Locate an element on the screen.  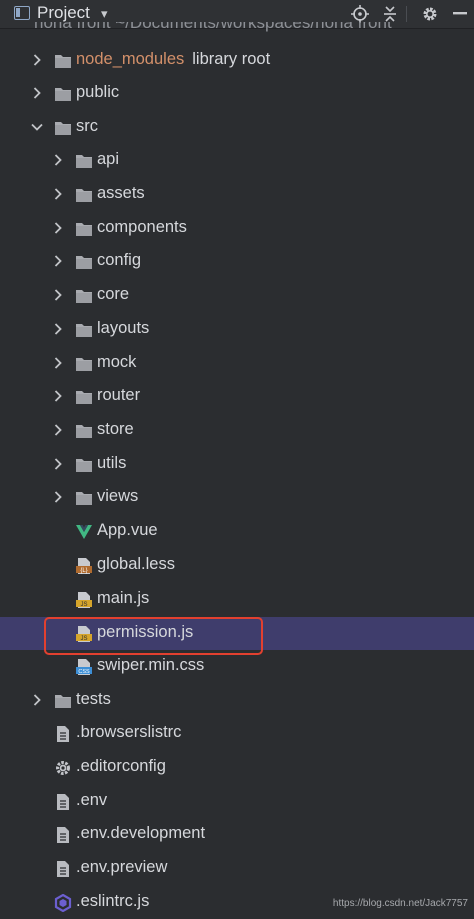
folder-row: api is located at coordinates (237, 160).